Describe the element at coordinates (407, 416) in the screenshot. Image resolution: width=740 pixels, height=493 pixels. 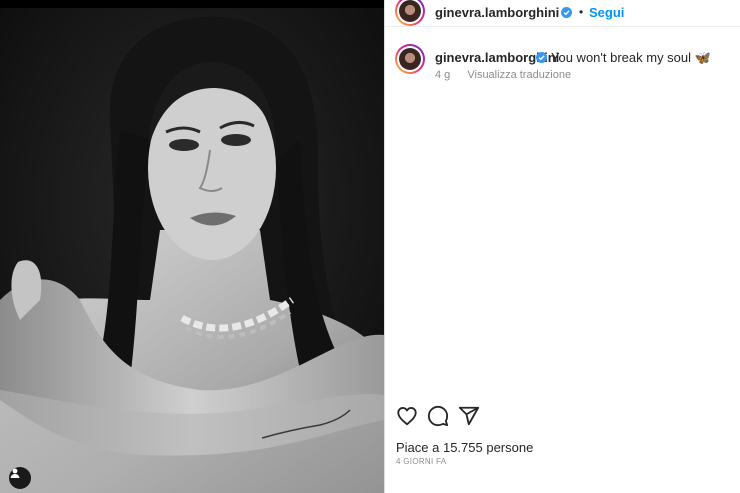
I see `heart-icon` at that location.